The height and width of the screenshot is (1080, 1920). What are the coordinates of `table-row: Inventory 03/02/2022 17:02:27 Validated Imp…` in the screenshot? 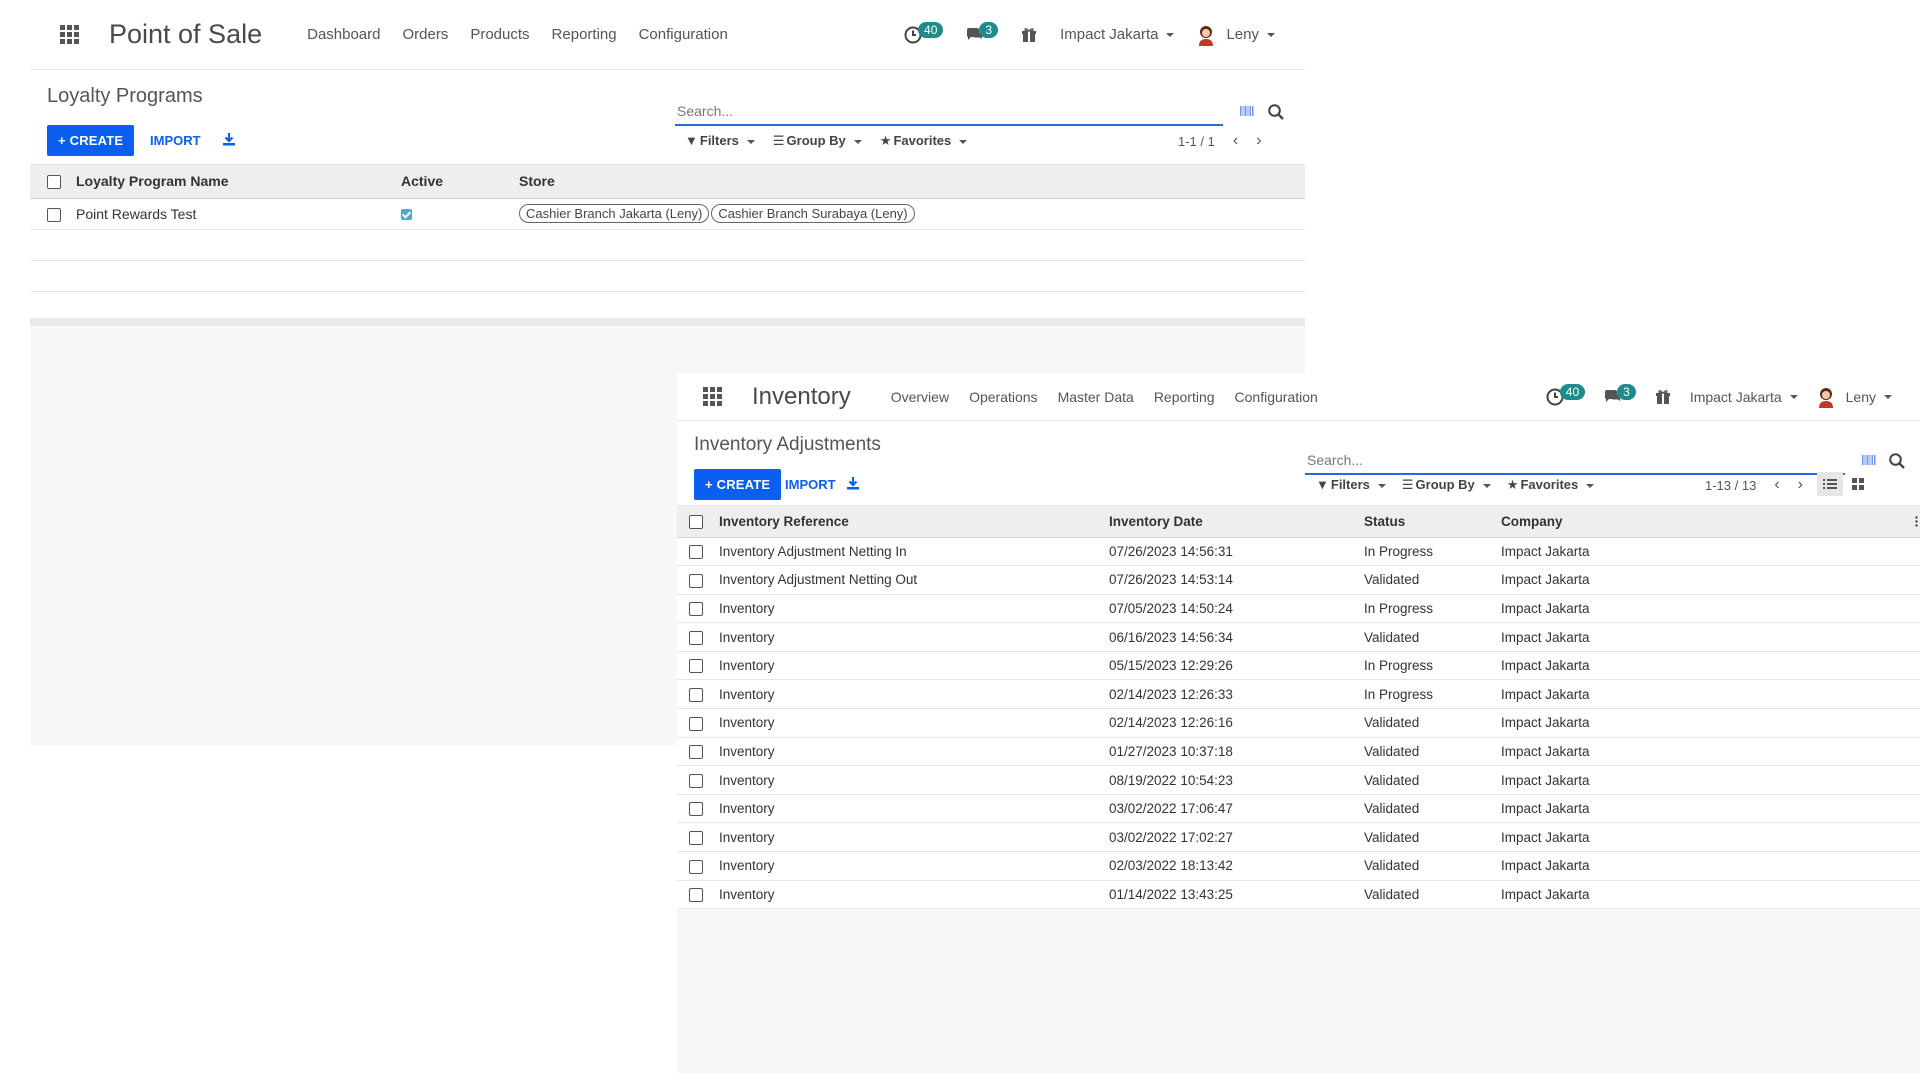 It's located at (1298, 837).